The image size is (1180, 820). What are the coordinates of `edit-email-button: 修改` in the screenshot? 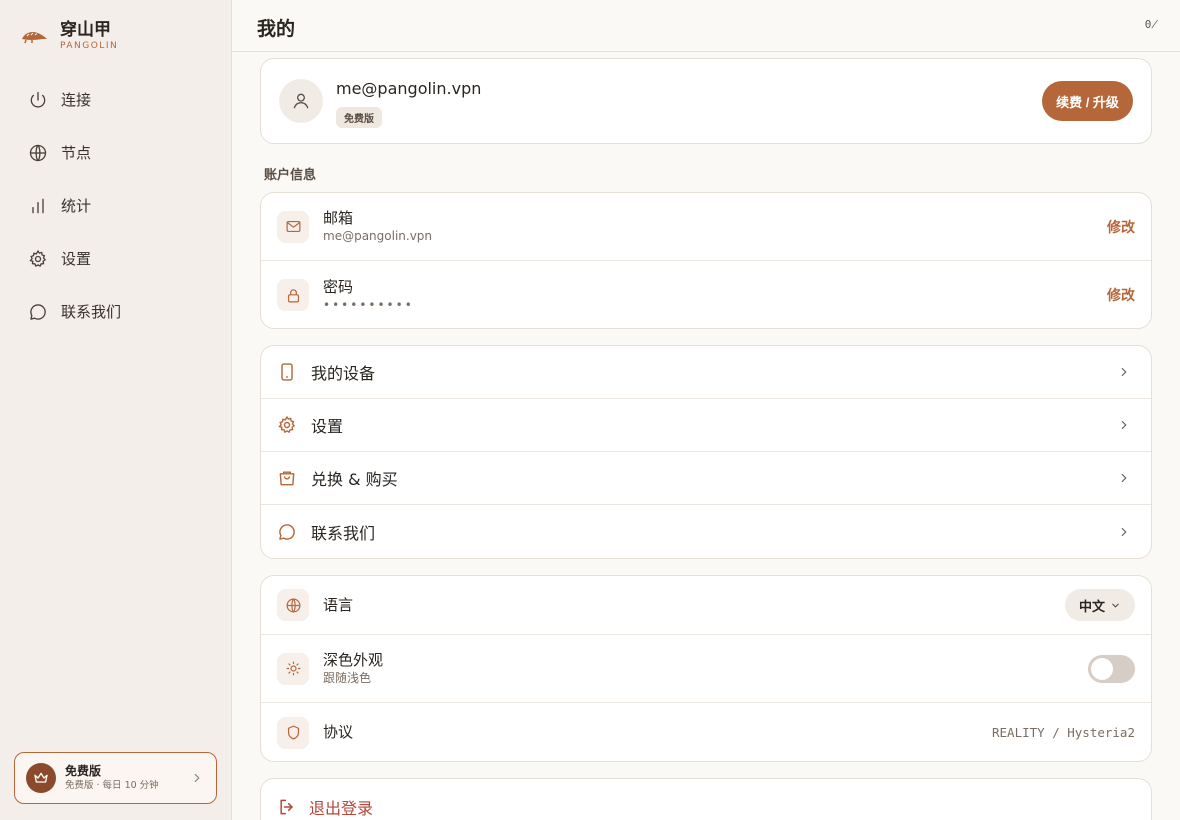 It's located at (1121, 227).